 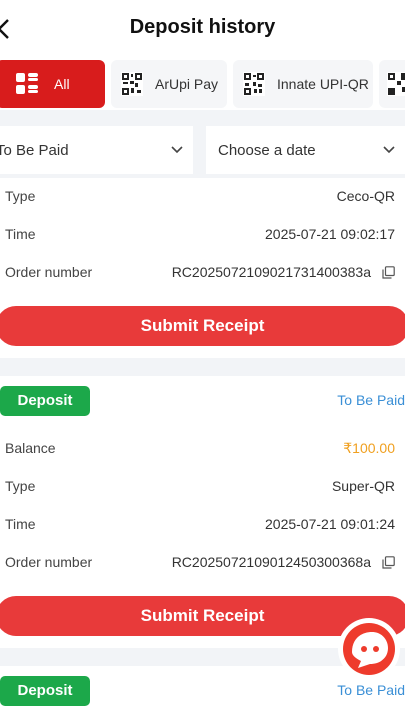 What do you see at coordinates (330, 234) in the screenshot?
I see `time-value: 2025-07-21 09:02:17` at bounding box center [330, 234].